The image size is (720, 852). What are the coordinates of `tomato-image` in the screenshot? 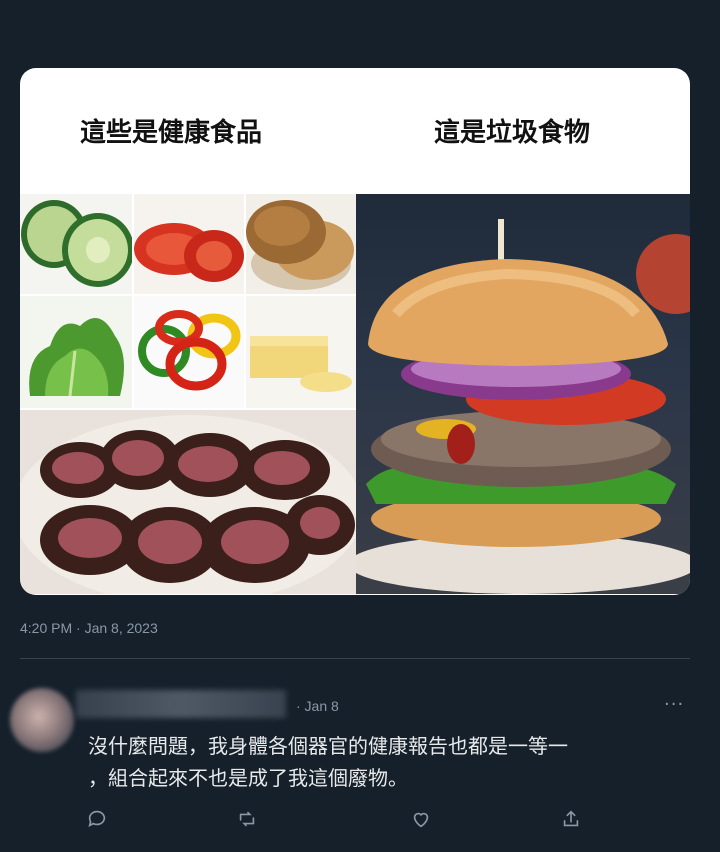 It's located at (189, 244).